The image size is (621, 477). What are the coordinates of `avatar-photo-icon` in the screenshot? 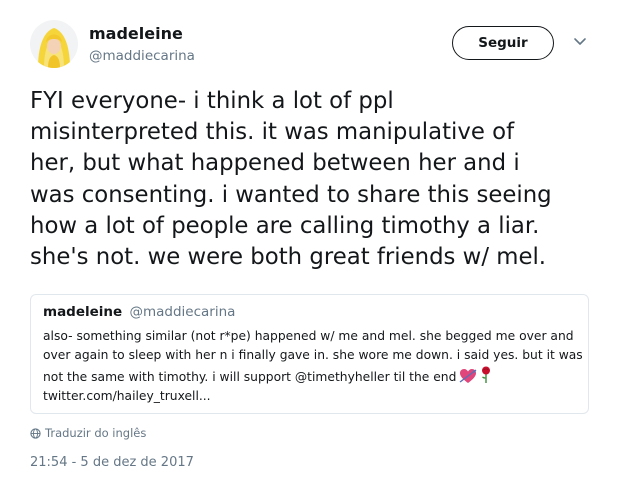 It's located at (54, 44).